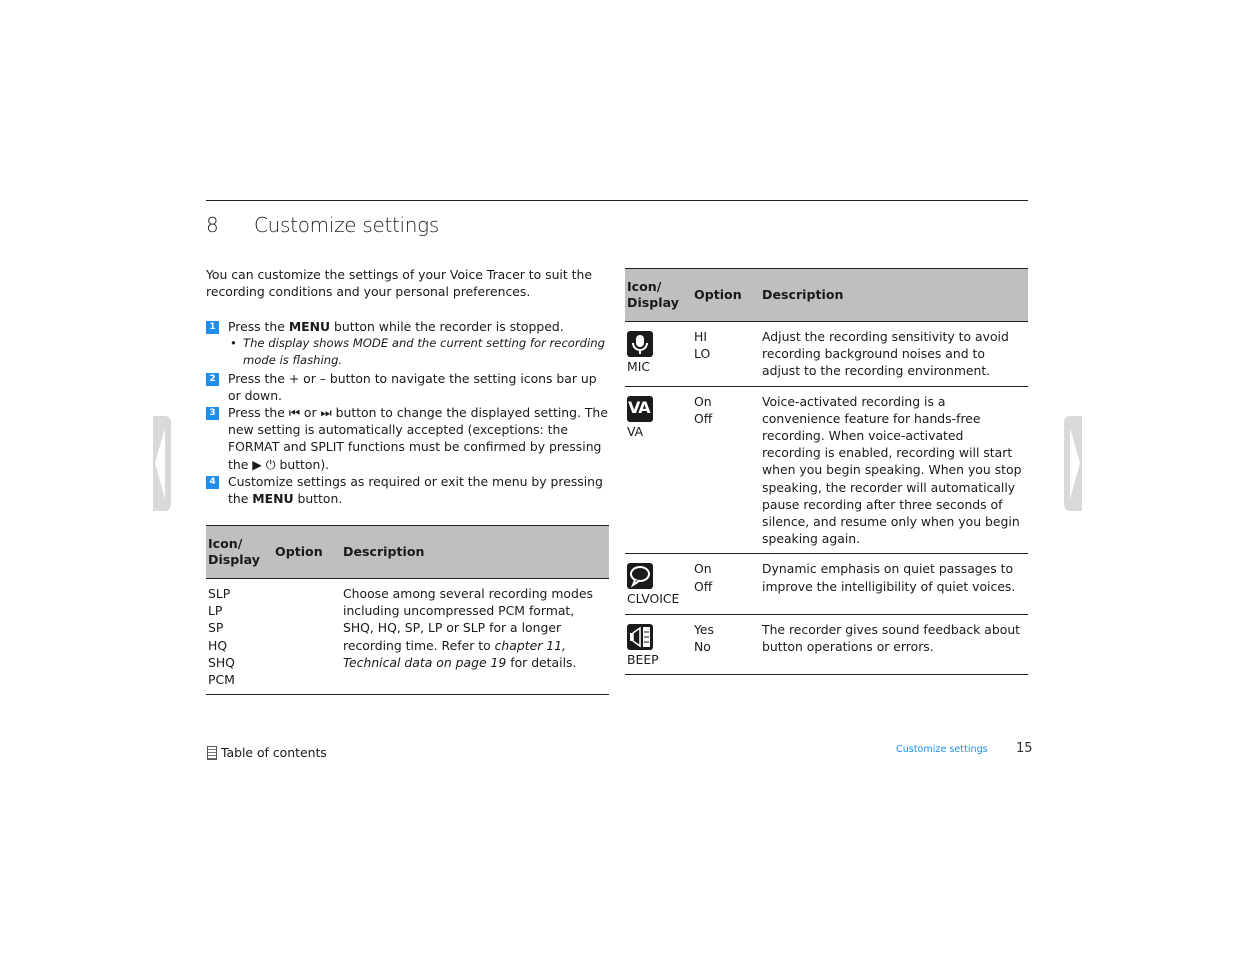 The width and height of the screenshot is (1235, 954). What do you see at coordinates (347, 225) in the screenshot?
I see `chapter-title: Customize settings` at bounding box center [347, 225].